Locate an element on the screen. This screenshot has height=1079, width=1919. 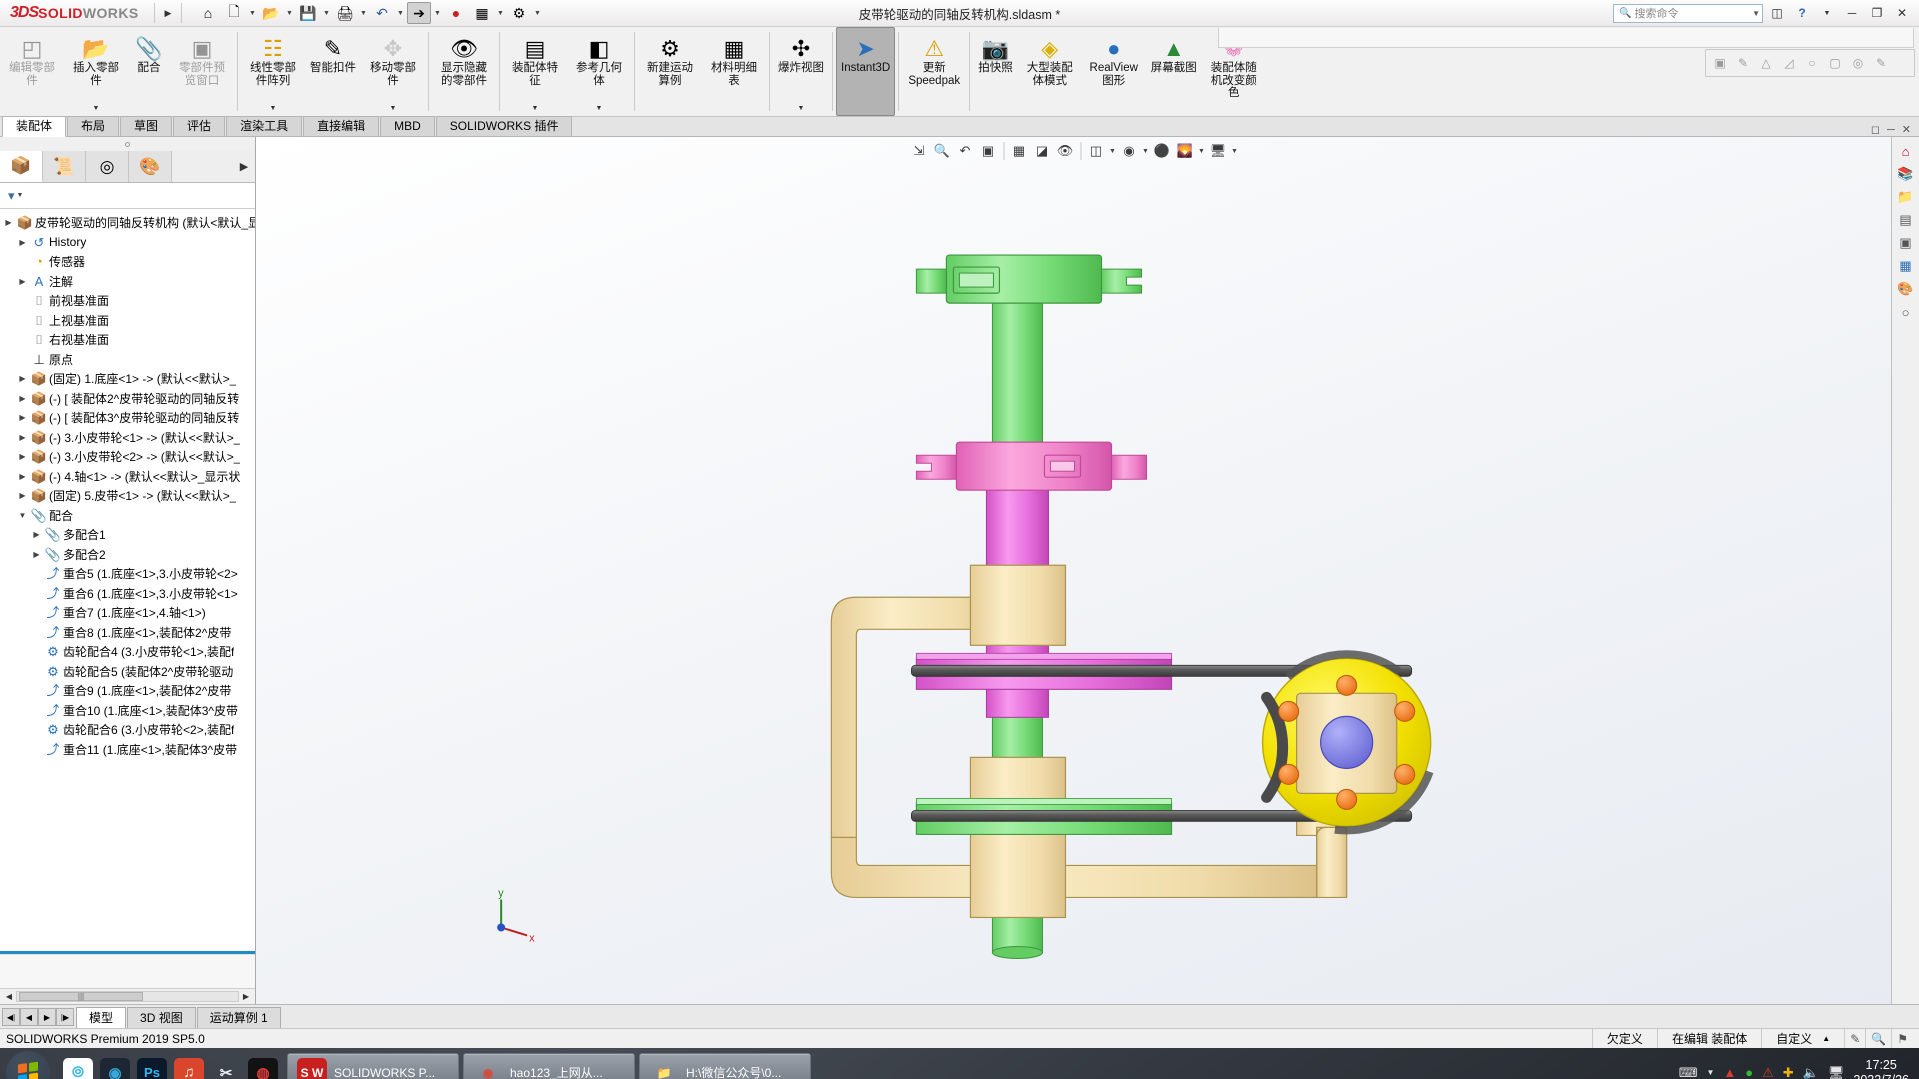
tree-item: ⤴ 重合6 (1.底座<1>,3.小皮带轮<1> is located at coordinates (127, 594).